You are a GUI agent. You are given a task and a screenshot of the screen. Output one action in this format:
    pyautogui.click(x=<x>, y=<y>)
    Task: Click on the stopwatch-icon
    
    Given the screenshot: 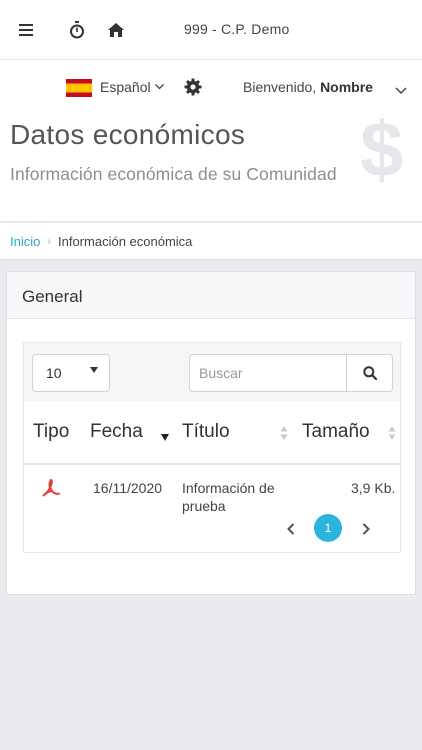 What is the action you would take?
    pyautogui.click(x=77, y=30)
    